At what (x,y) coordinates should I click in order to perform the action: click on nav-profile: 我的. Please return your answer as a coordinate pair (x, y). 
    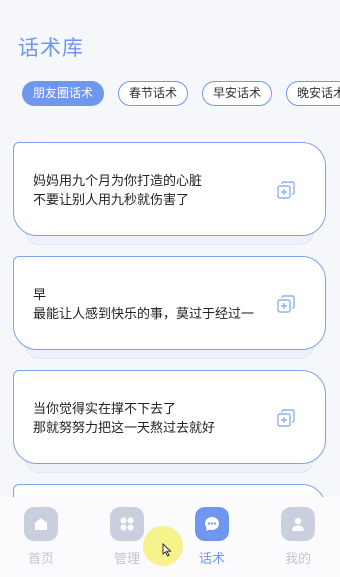
    Looking at the image, I should click on (298, 537).